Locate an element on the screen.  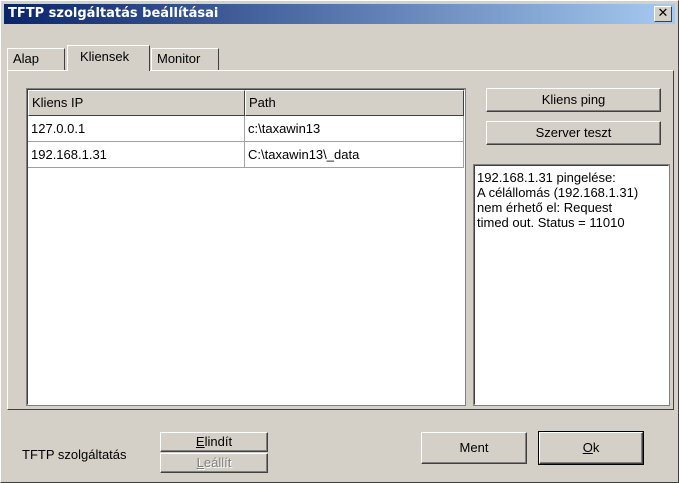
start-mnemonic: E is located at coordinates (200, 441).